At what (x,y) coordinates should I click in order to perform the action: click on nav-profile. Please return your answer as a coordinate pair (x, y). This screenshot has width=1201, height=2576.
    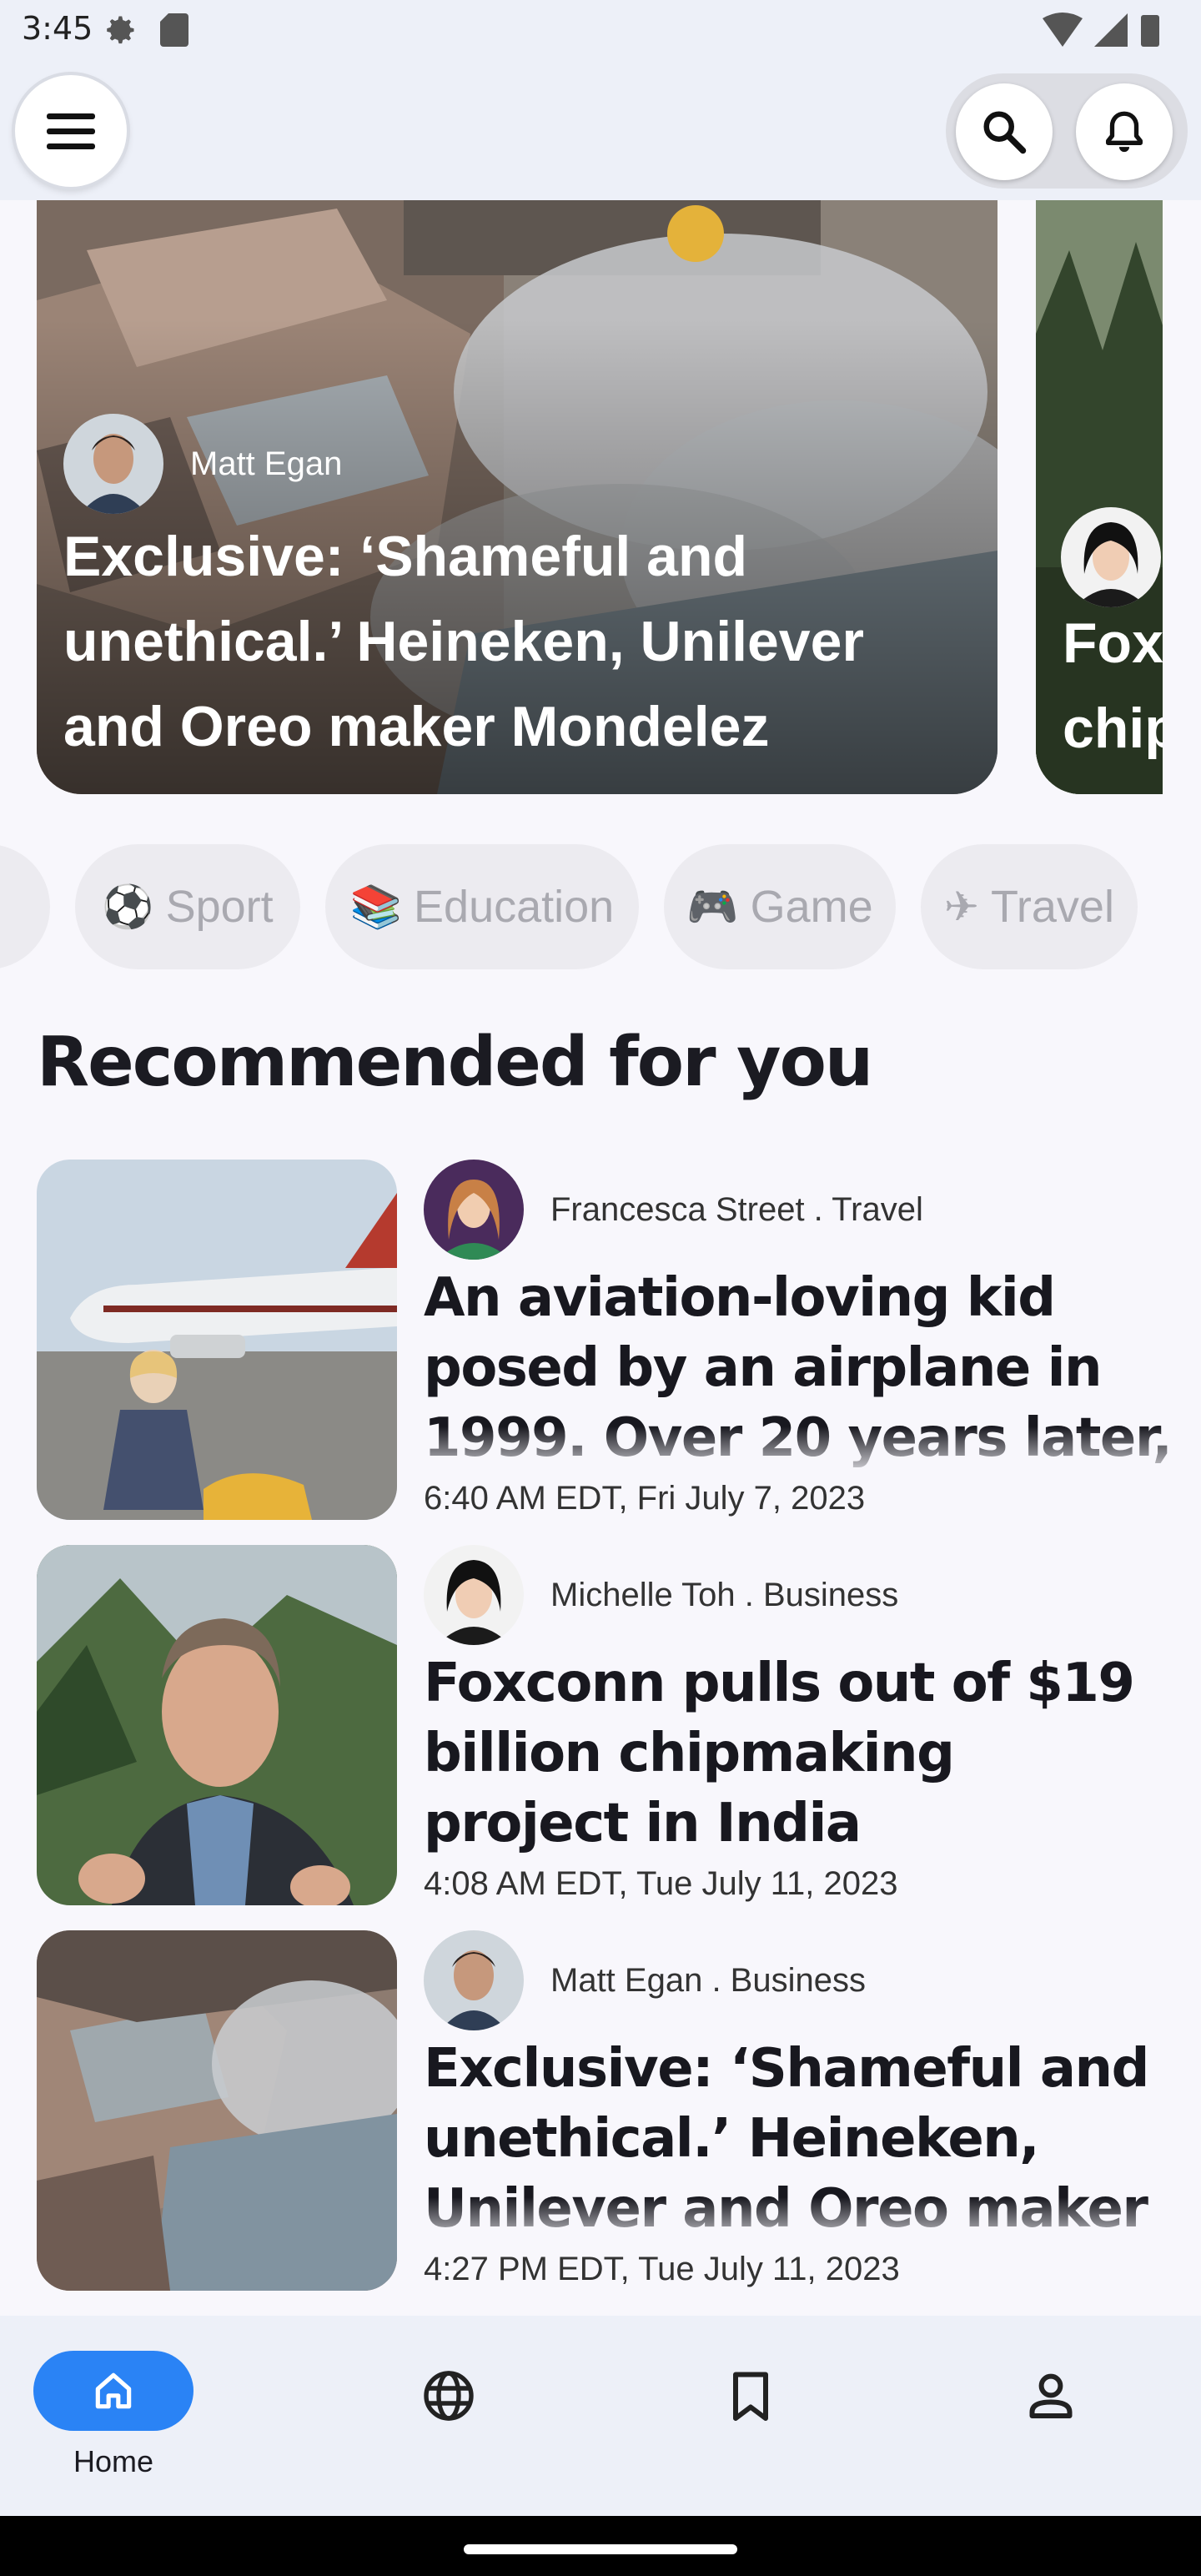
    Looking at the image, I should click on (1051, 2416).